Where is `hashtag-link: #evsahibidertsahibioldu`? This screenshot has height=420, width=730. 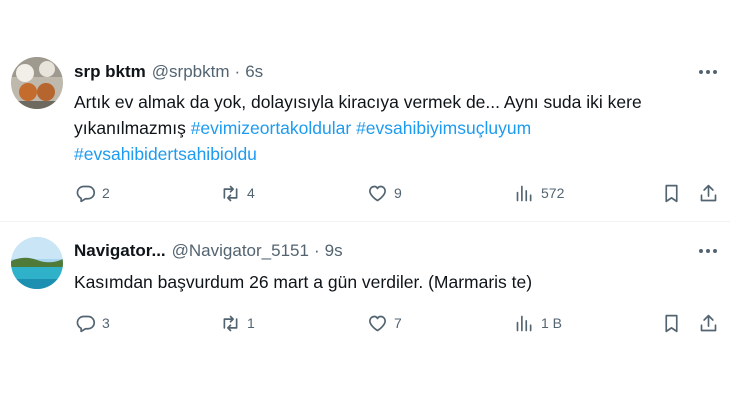 hashtag-link: #evsahibidertsahibioldu is located at coordinates (165, 154).